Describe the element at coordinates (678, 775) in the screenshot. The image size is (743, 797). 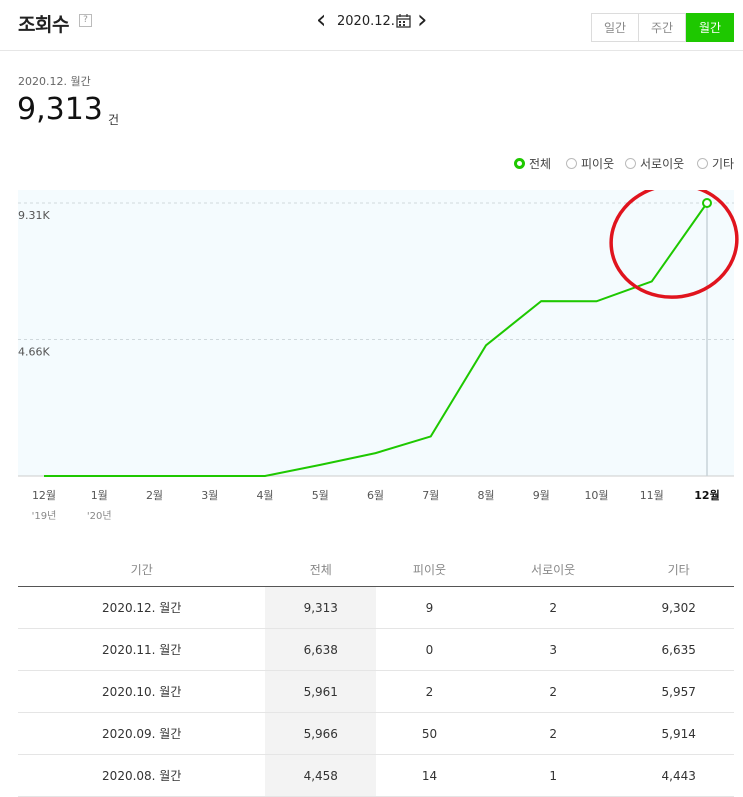
I see `cell-other: 4,443` at that location.